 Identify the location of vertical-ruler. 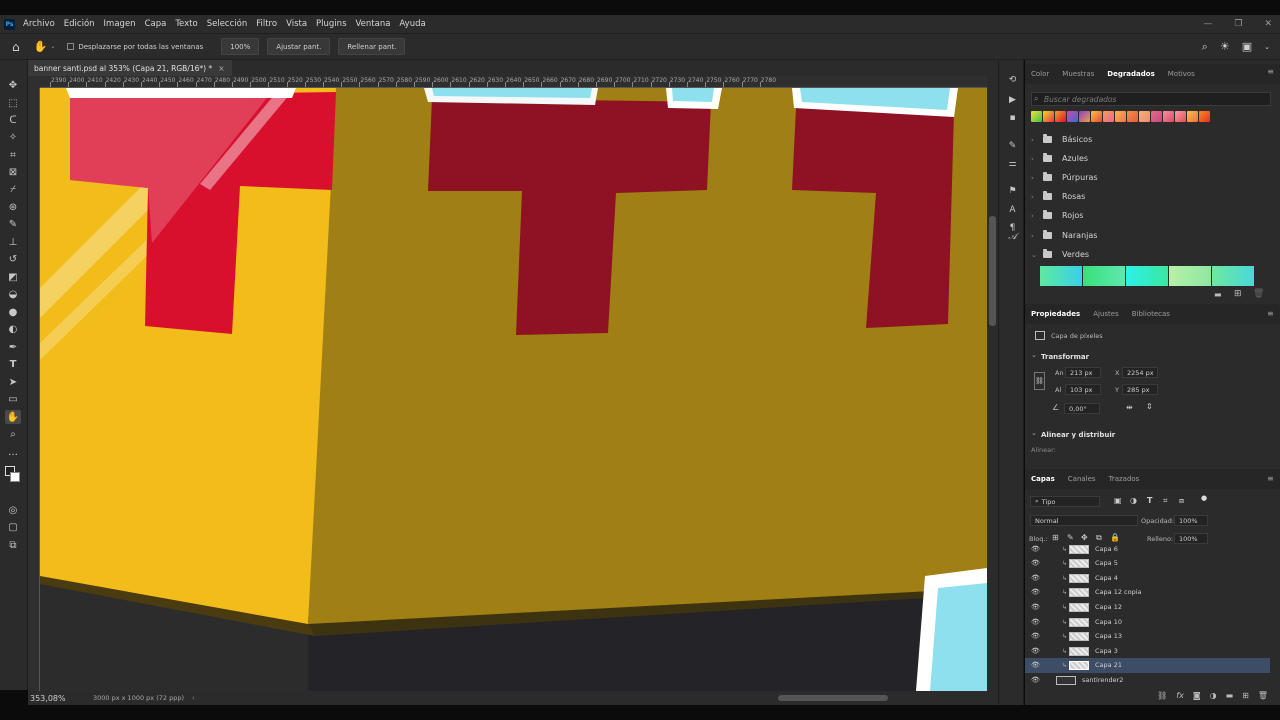
(34, 389).